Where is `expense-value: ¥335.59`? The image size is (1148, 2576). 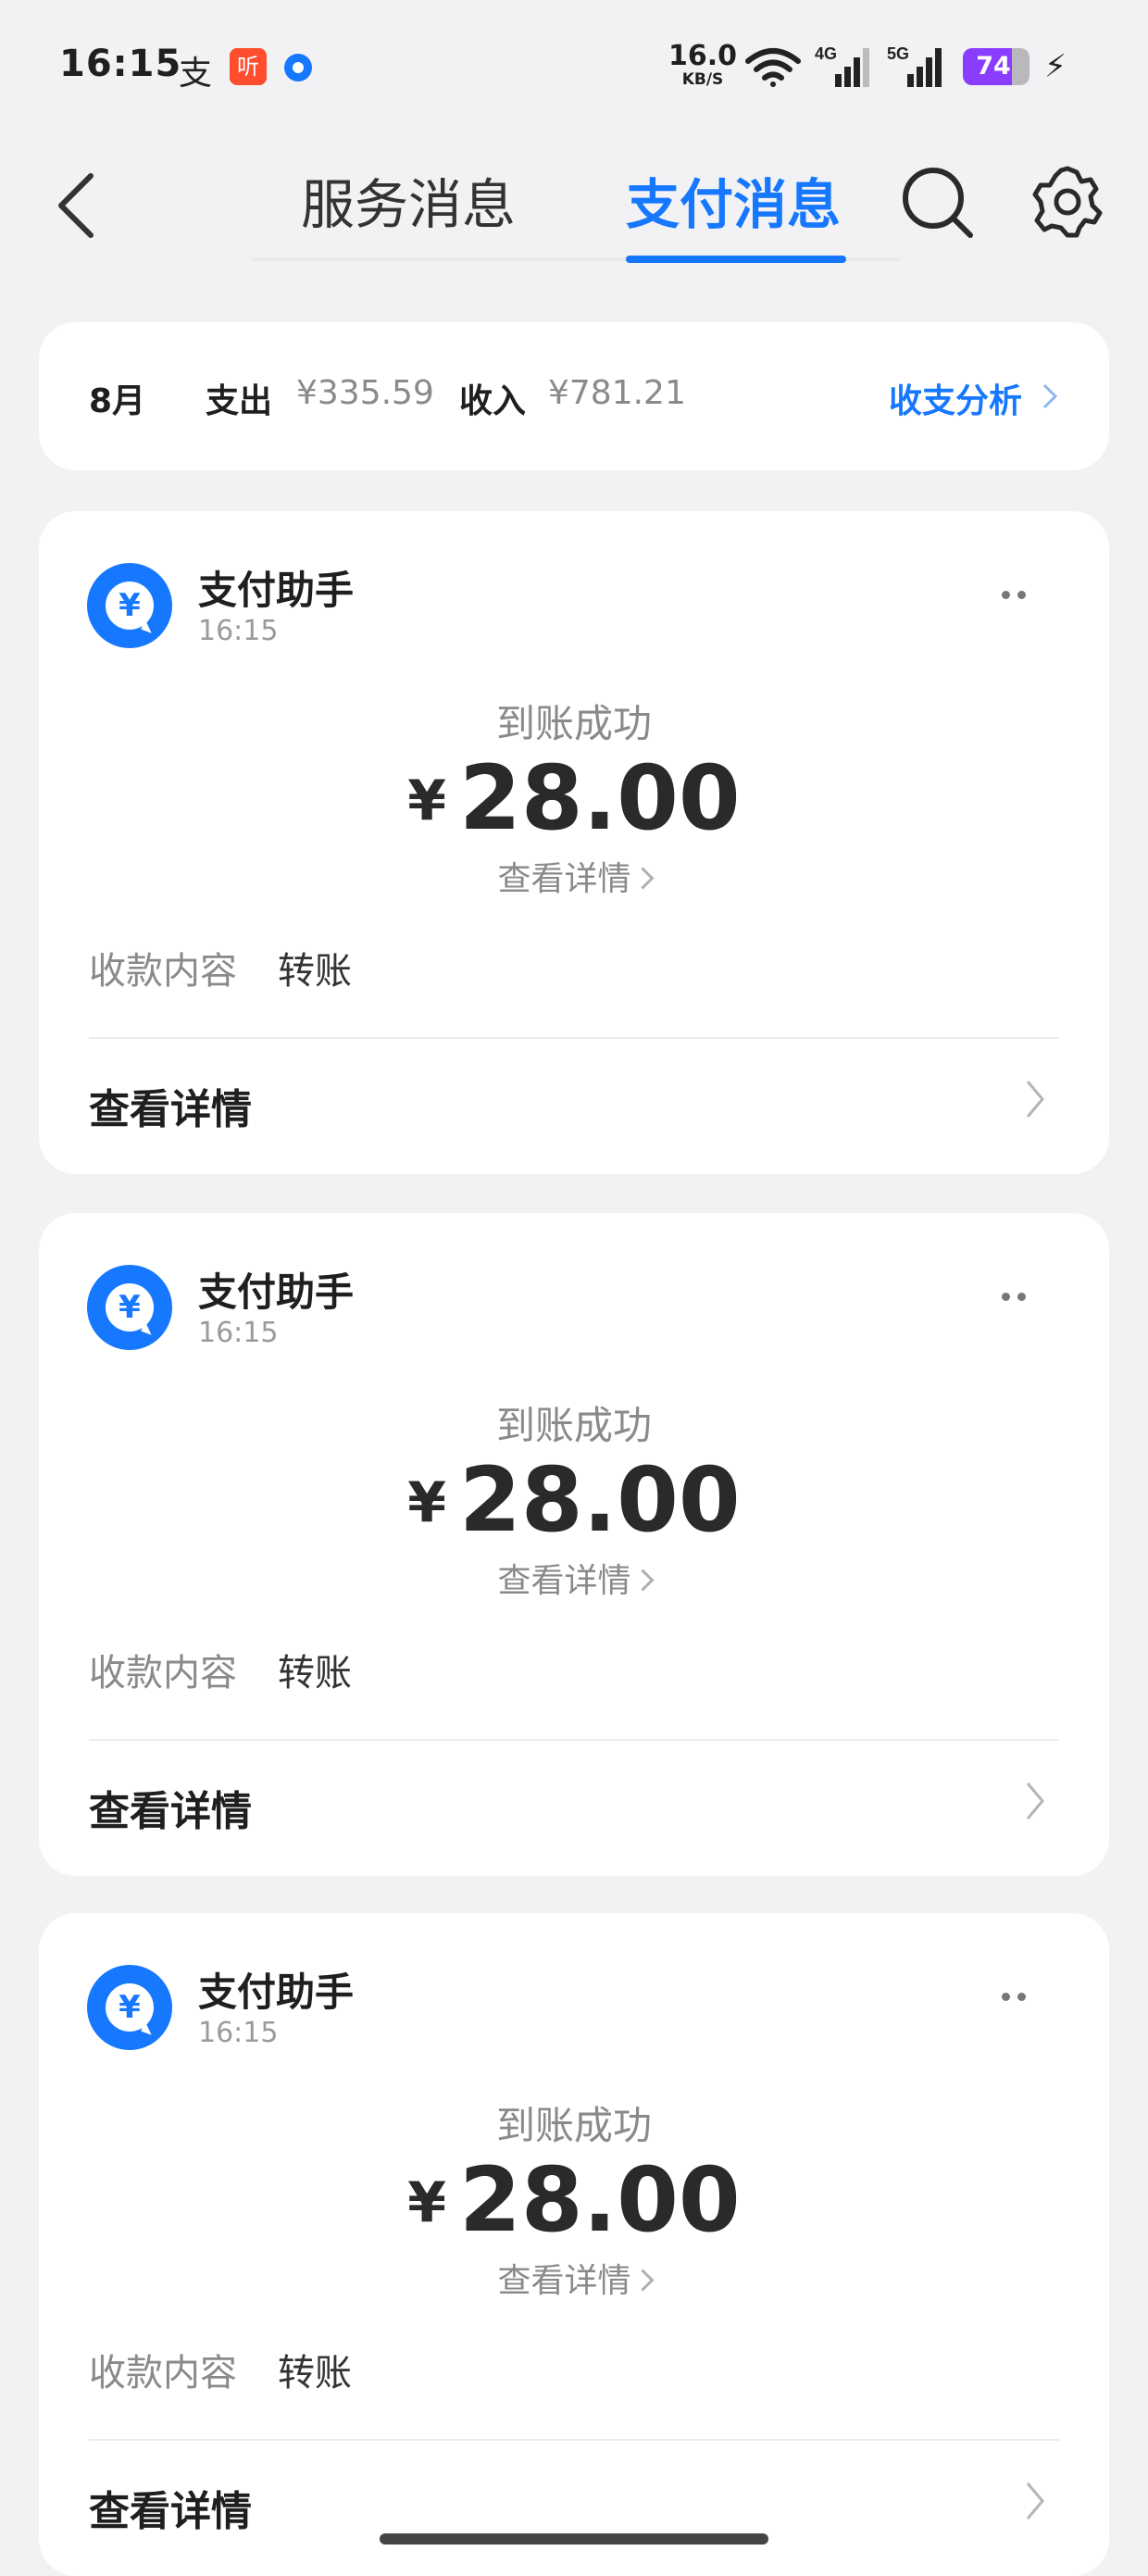
expense-value: ¥335.59 is located at coordinates (365, 393).